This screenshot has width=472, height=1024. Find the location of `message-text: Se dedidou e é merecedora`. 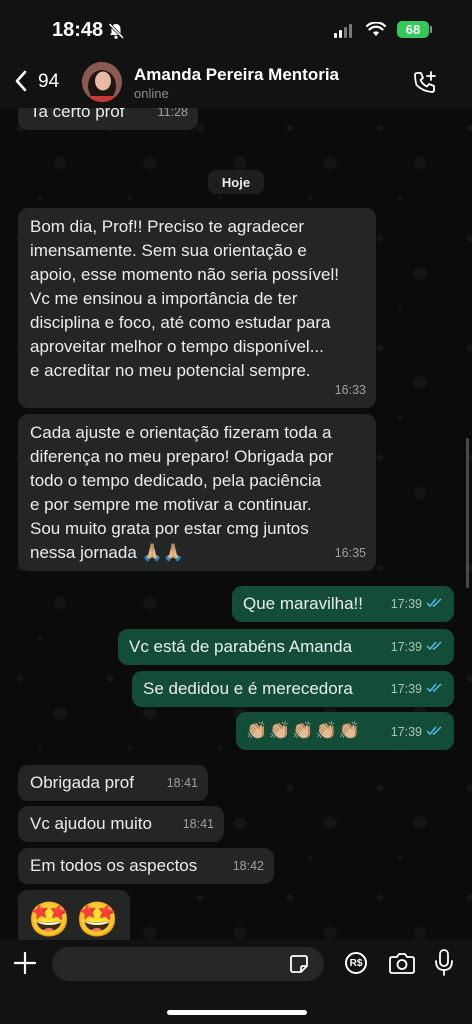

message-text: Se dedidou e é merecedora is located at coordinates (248, 688).